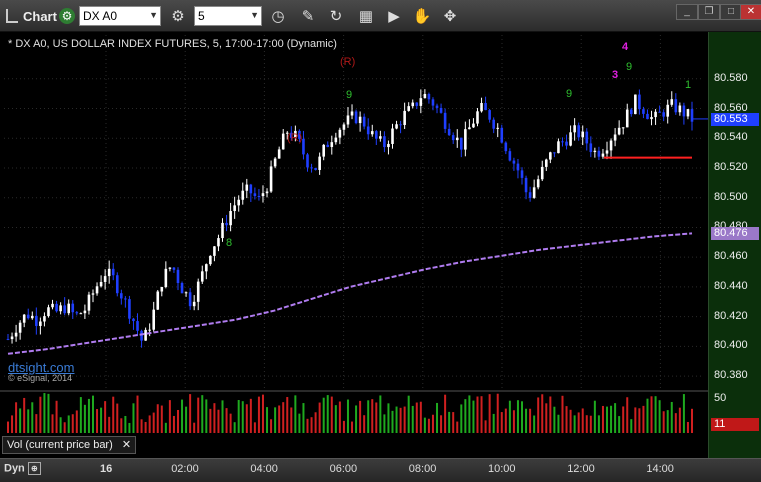 The height and width of the screenshot is (482, 761). Describe the element at coordinates (60, 445) in the screenshot. I see `volume-label-text: Vol (current price bar)` at that location.